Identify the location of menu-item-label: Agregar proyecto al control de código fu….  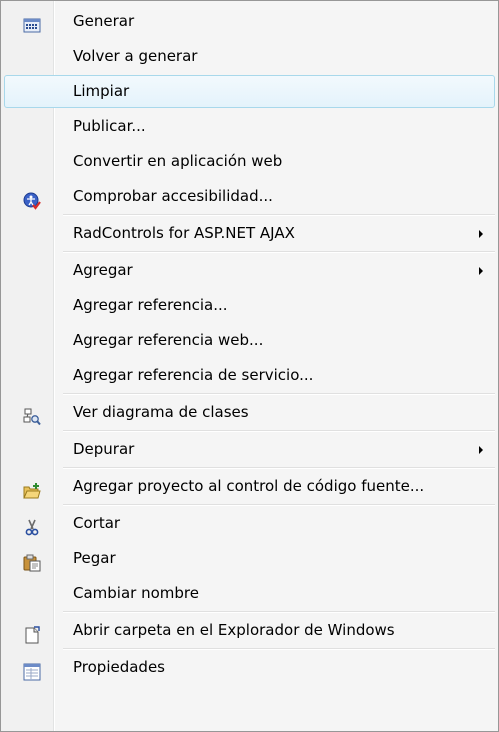
(249, 486).